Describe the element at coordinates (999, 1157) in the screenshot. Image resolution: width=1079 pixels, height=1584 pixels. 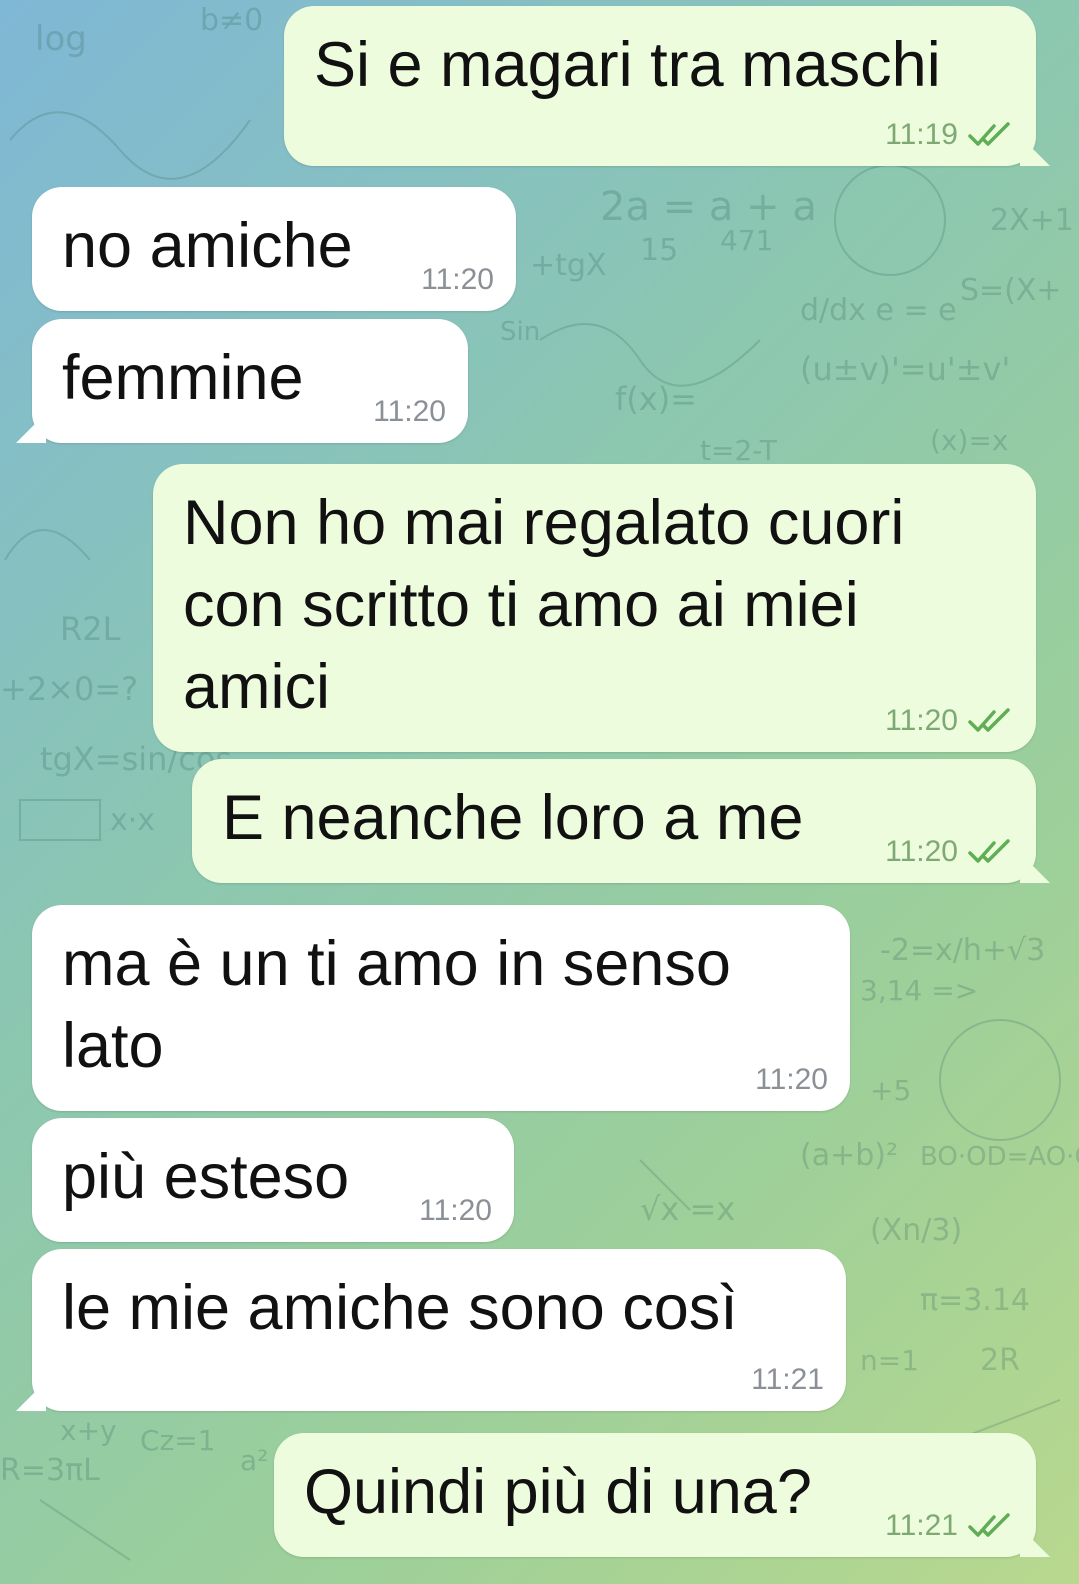
I see `svg-text: BO·OD=AO·O` at that location.